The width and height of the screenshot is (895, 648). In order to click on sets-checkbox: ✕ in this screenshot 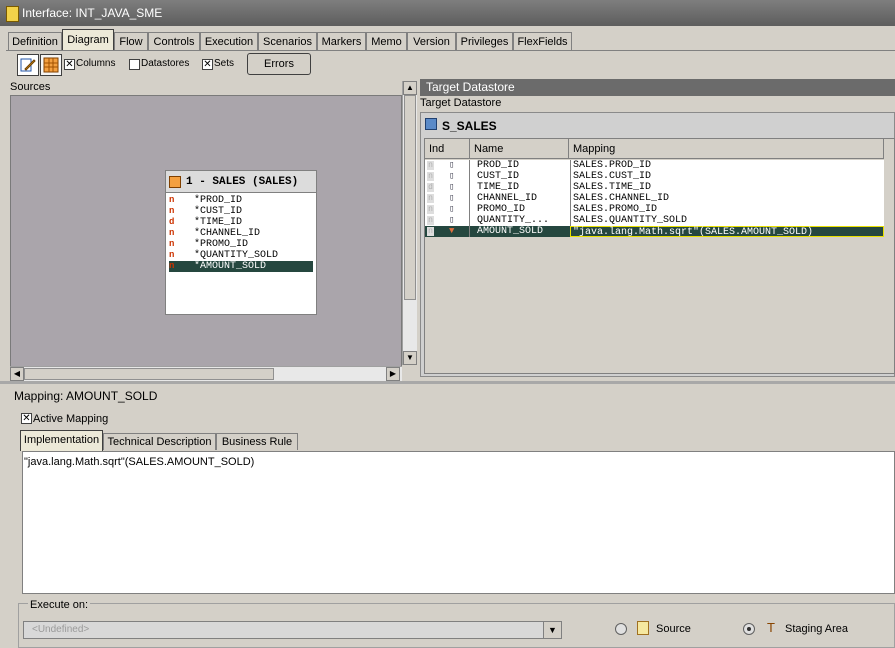, I will do `click(207, 64)`.